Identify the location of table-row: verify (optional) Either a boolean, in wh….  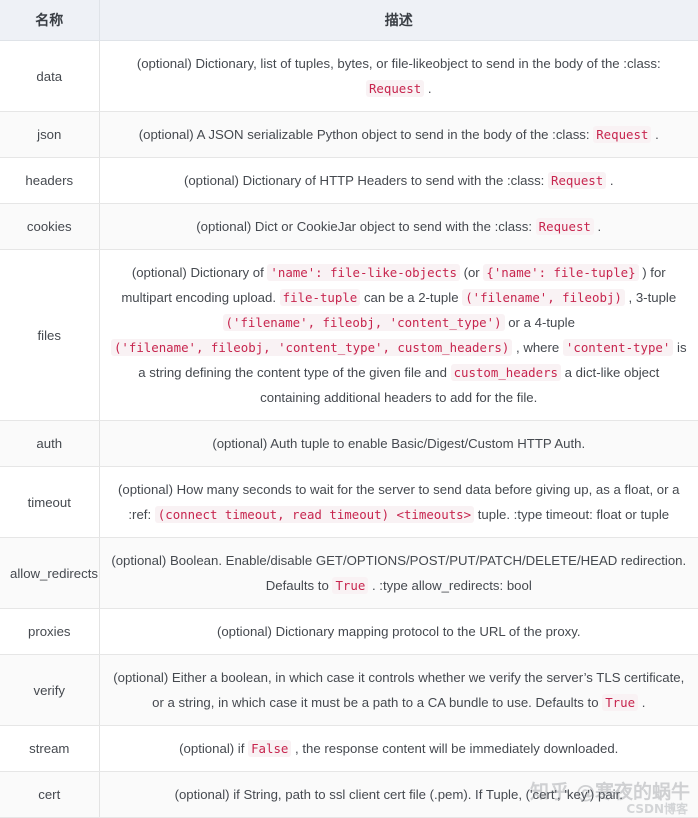
(349, 690).